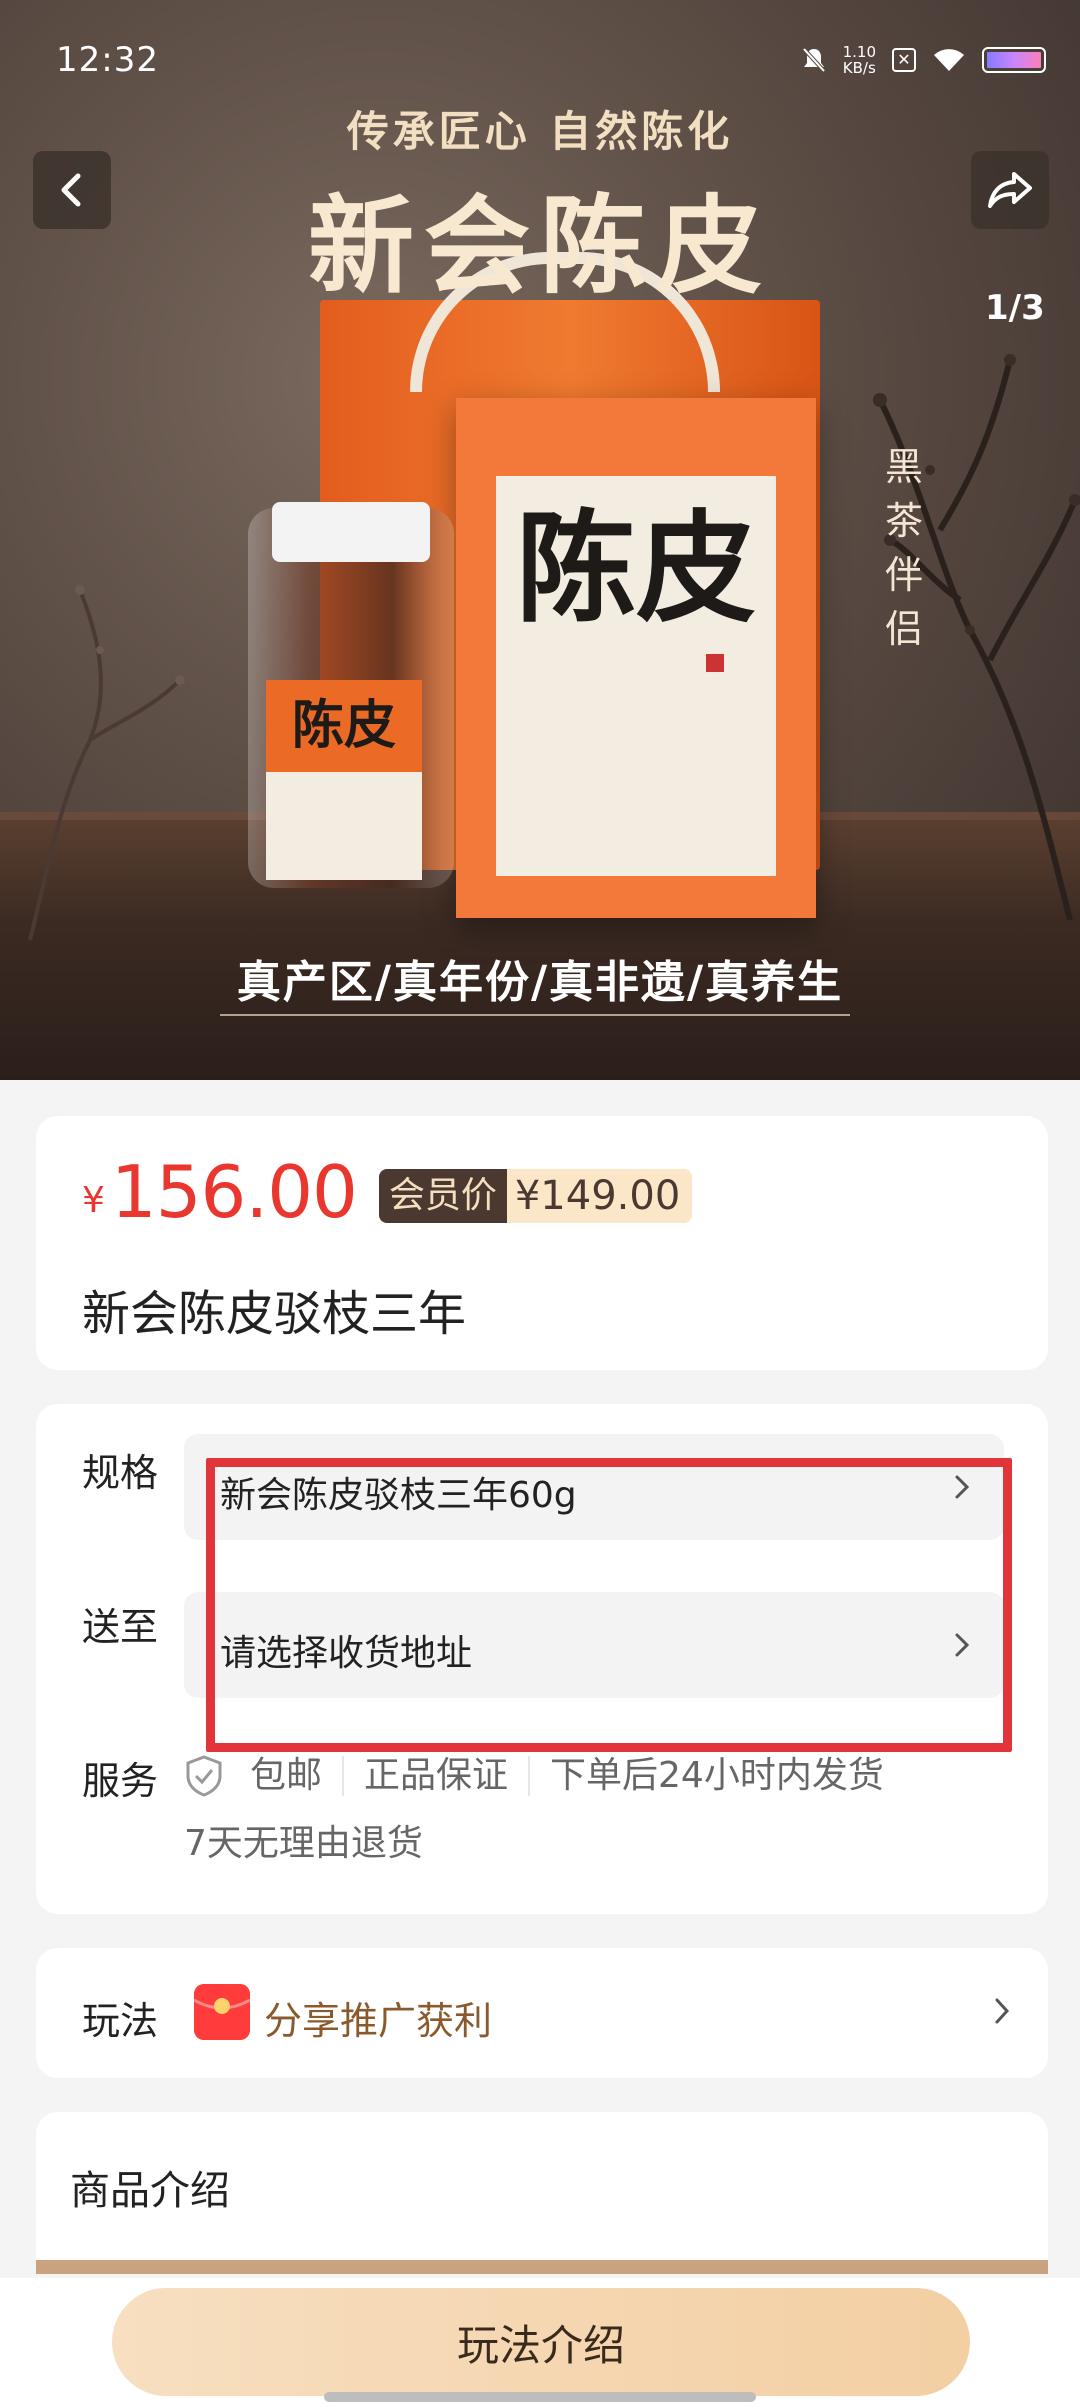 Image resolution: width=1080 pixels, height=2408 pixels. Describe the element at coordinates (540, 982) in the screenshot. I see `slogan-bottom: 真产区/真年份/真非遗/真养生` at that location.